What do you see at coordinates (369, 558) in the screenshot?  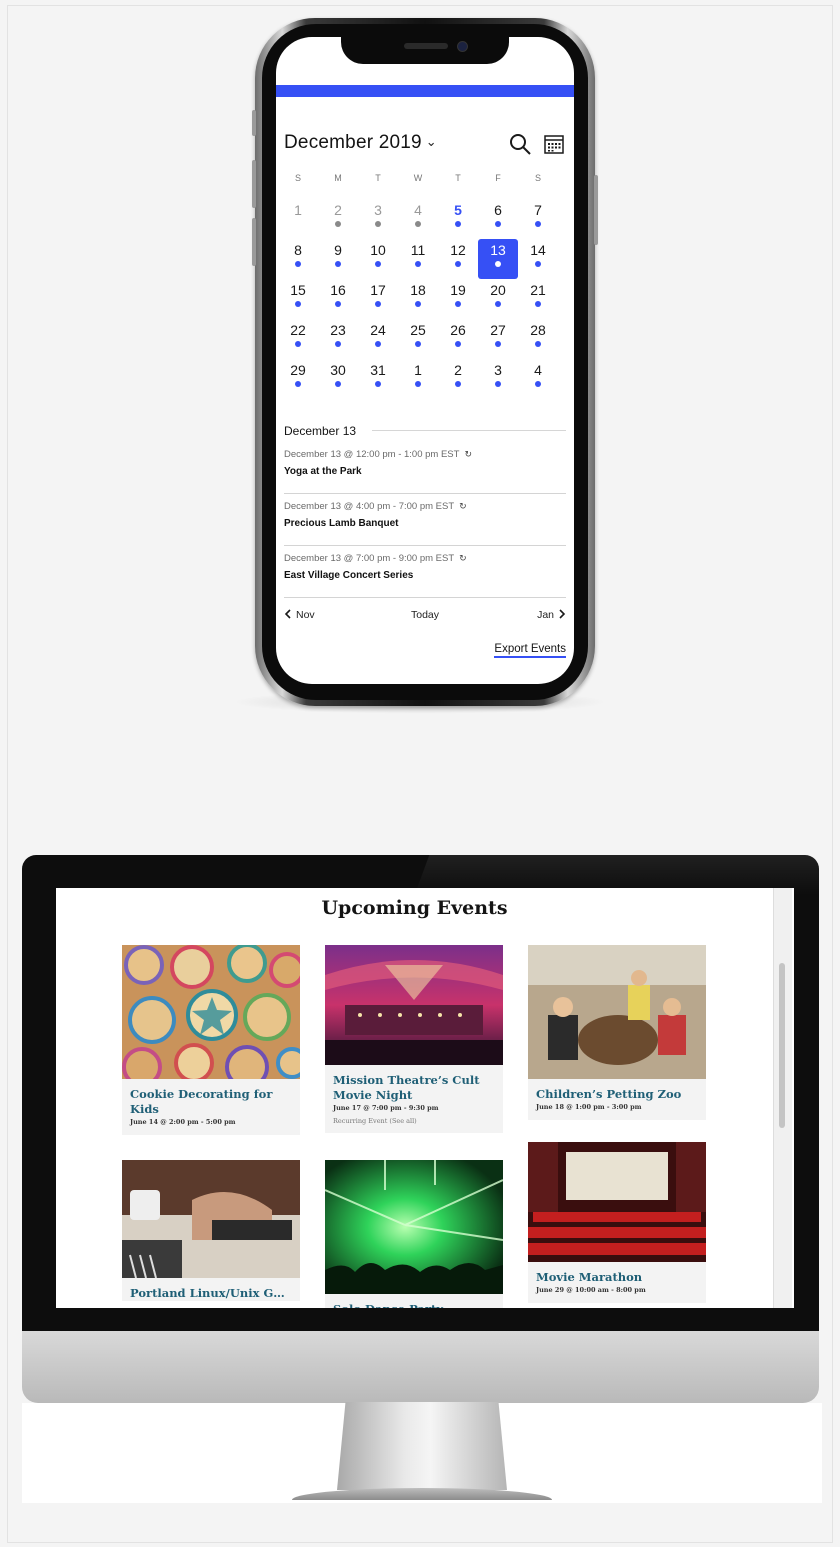 I see `event-time: December 13 @ 7:00 pm - 9:00 pm EST` at bounding box center [369, 558].